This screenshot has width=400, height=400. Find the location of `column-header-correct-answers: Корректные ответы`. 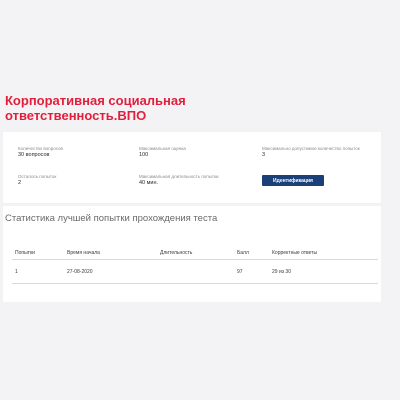

column-header-correct-answers: Корректные ответы is located at coordinates (295, 253).